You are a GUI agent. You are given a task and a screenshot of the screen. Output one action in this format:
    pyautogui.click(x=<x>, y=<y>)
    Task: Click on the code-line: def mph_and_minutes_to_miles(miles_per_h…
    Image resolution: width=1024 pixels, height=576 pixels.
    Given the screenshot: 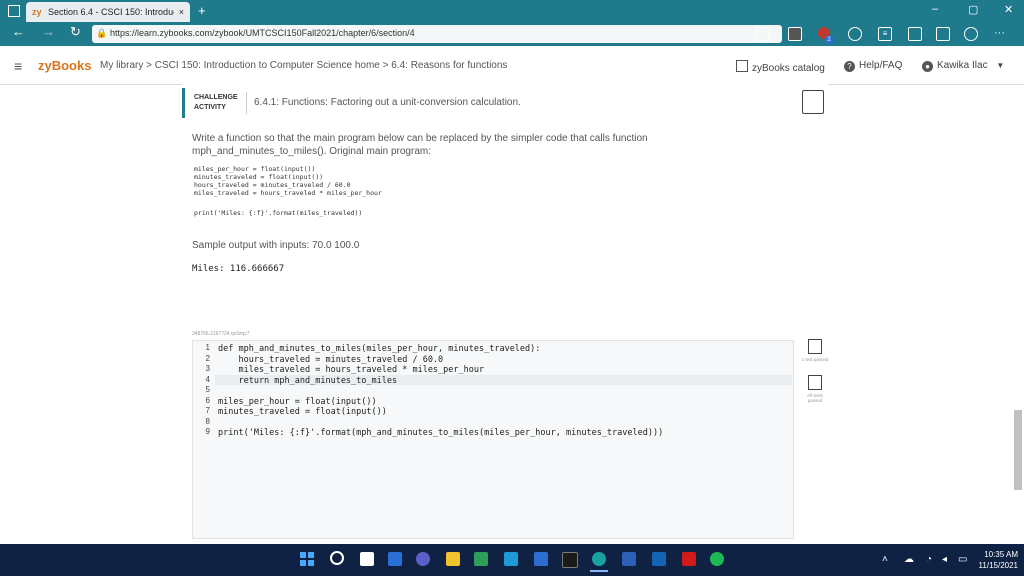 What is the action you would take?
    pyautogui.click(x=379, y=349)
    